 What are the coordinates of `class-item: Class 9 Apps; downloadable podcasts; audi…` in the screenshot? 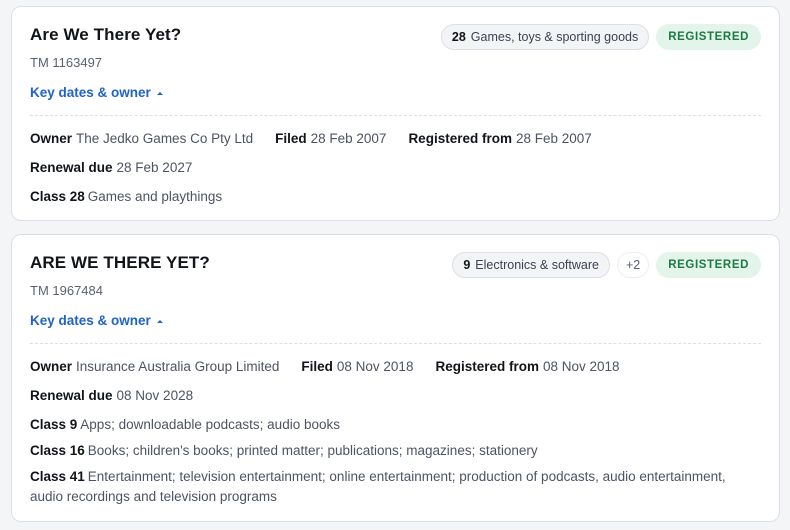 It's located at (392, 425).